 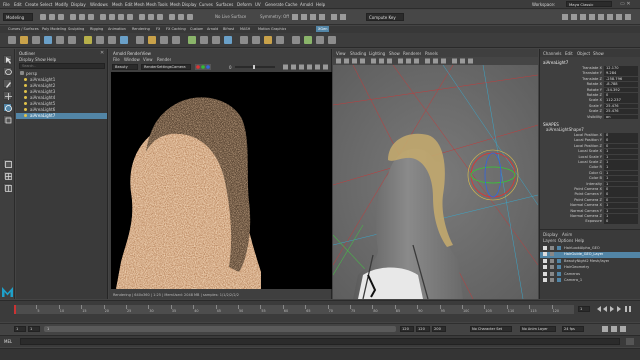 I want to click on layer-row: Camera_1, so click(x=590, y=281).